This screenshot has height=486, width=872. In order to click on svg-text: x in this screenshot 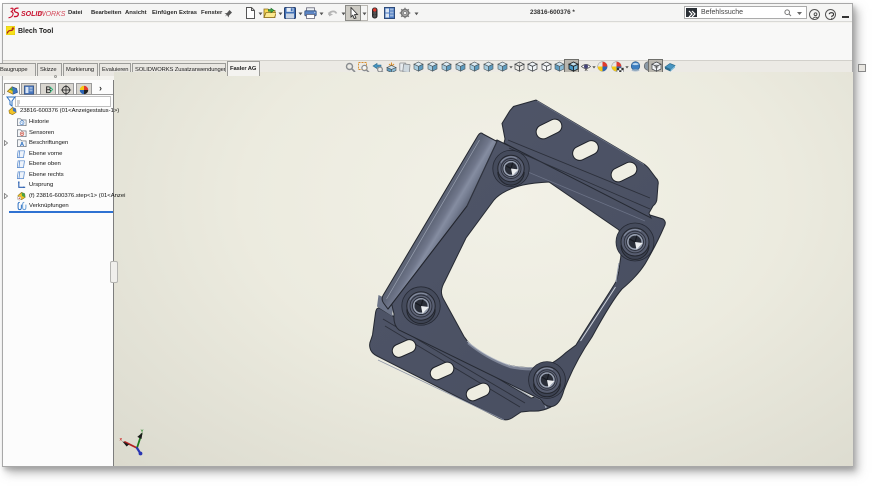, I will do `click(121, 439)`.